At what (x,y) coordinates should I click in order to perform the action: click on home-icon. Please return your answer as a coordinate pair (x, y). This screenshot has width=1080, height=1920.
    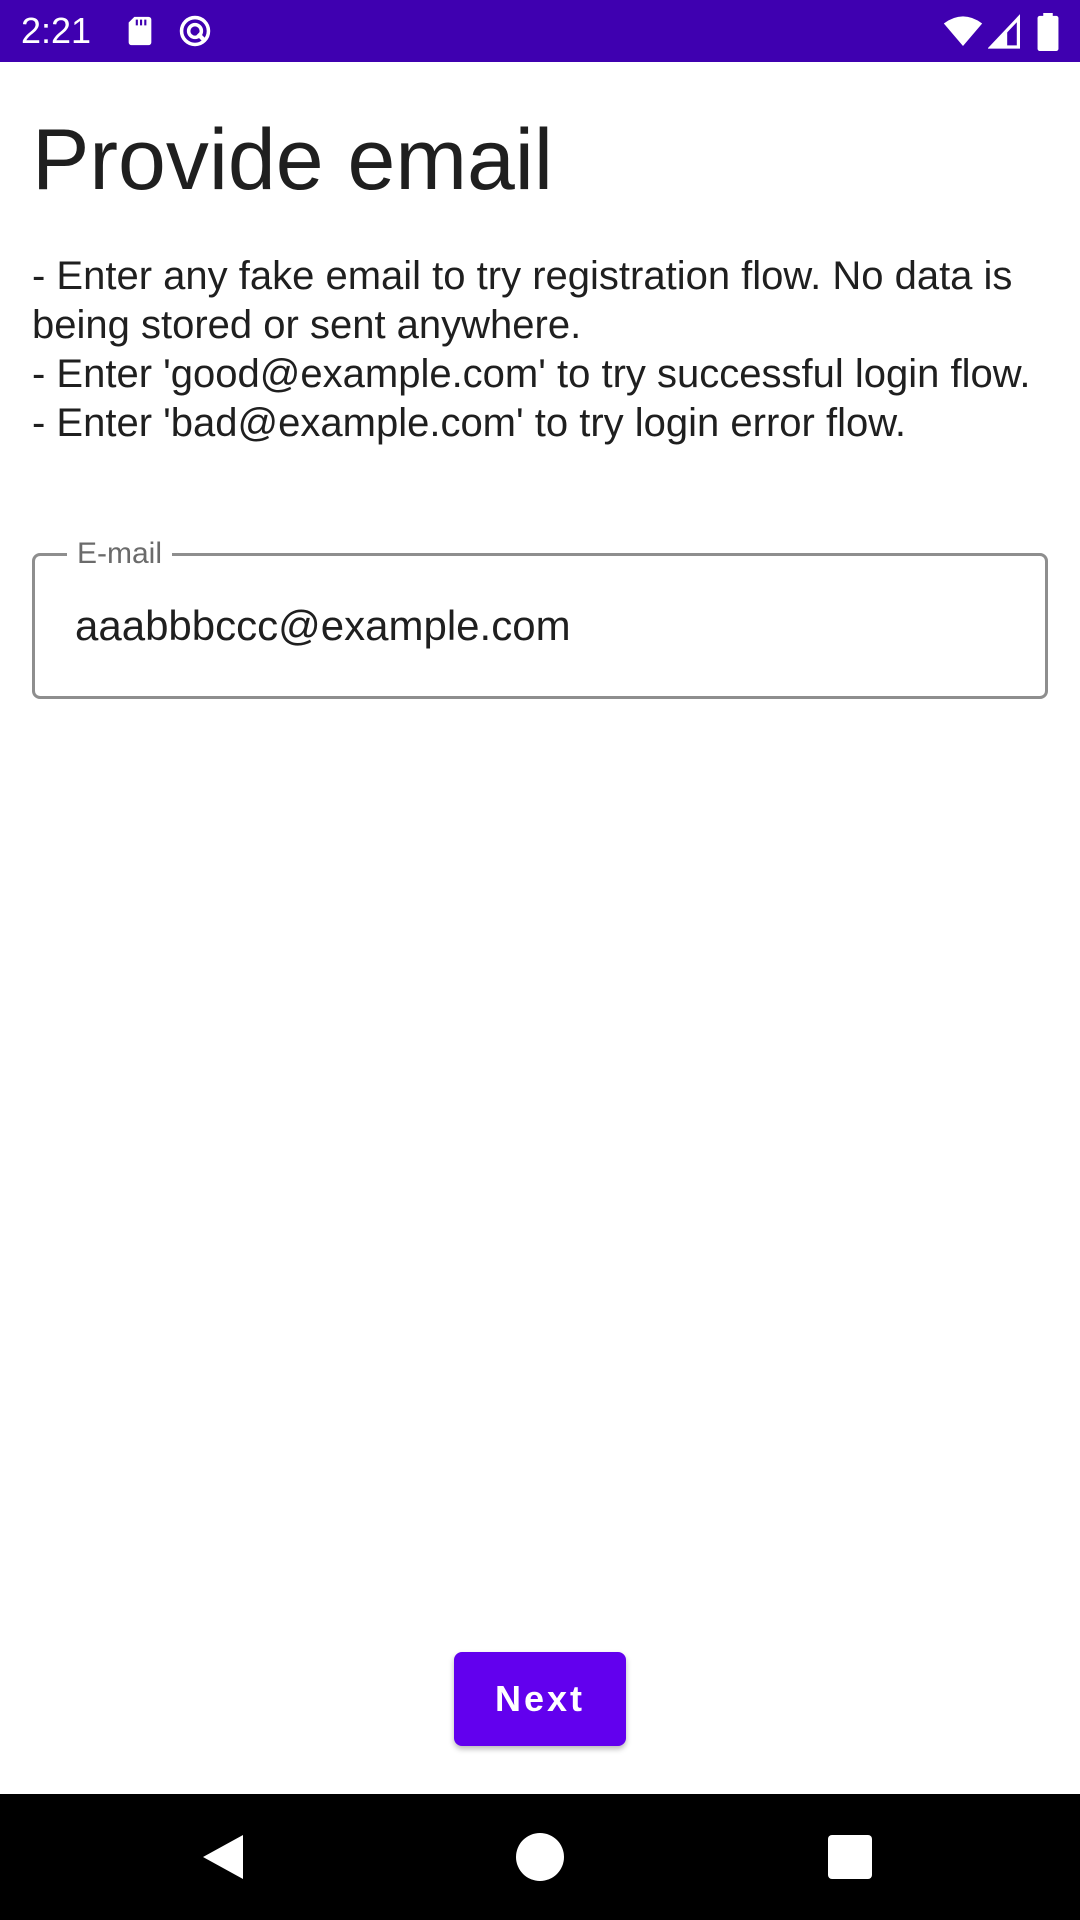
    Looking at the image, I should click on (540, 1857).